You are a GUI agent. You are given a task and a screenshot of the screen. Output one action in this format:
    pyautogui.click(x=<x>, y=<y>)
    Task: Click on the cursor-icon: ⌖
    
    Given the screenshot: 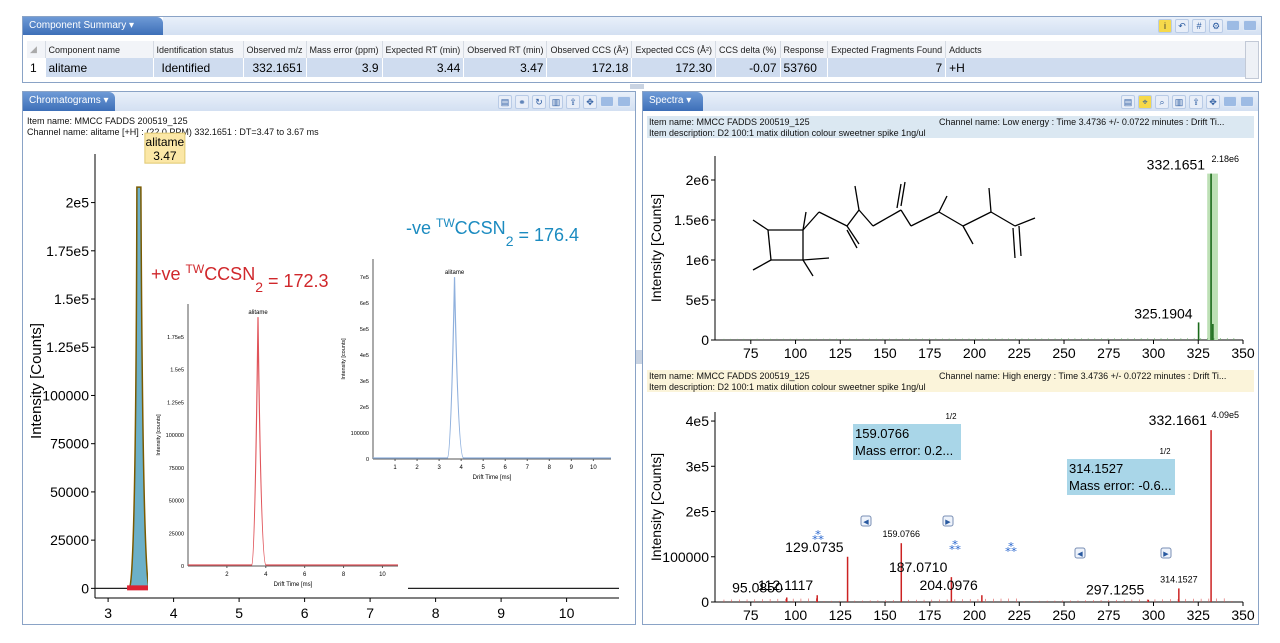 What is the action you would take?
    pyautogui.click(x=1145, y=102)
    